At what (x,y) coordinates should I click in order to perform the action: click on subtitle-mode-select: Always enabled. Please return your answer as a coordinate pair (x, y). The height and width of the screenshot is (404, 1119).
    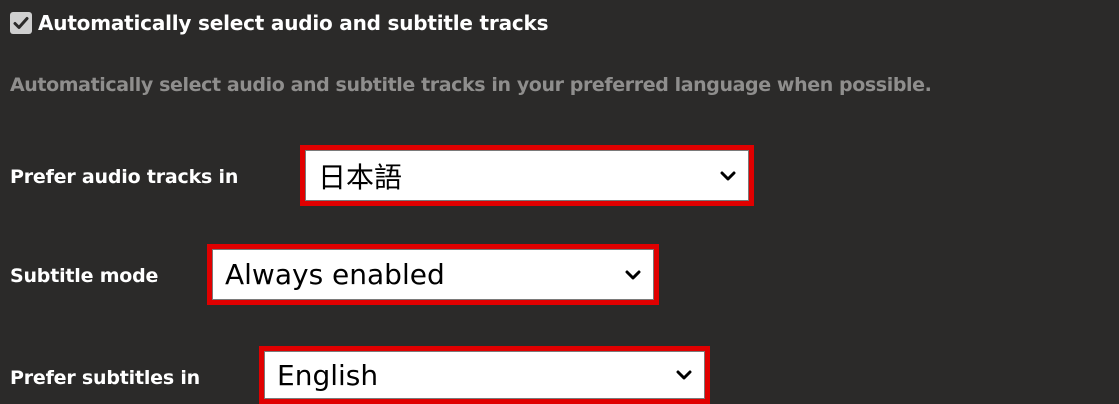
    Looking at the image, I should click on (433, 274).